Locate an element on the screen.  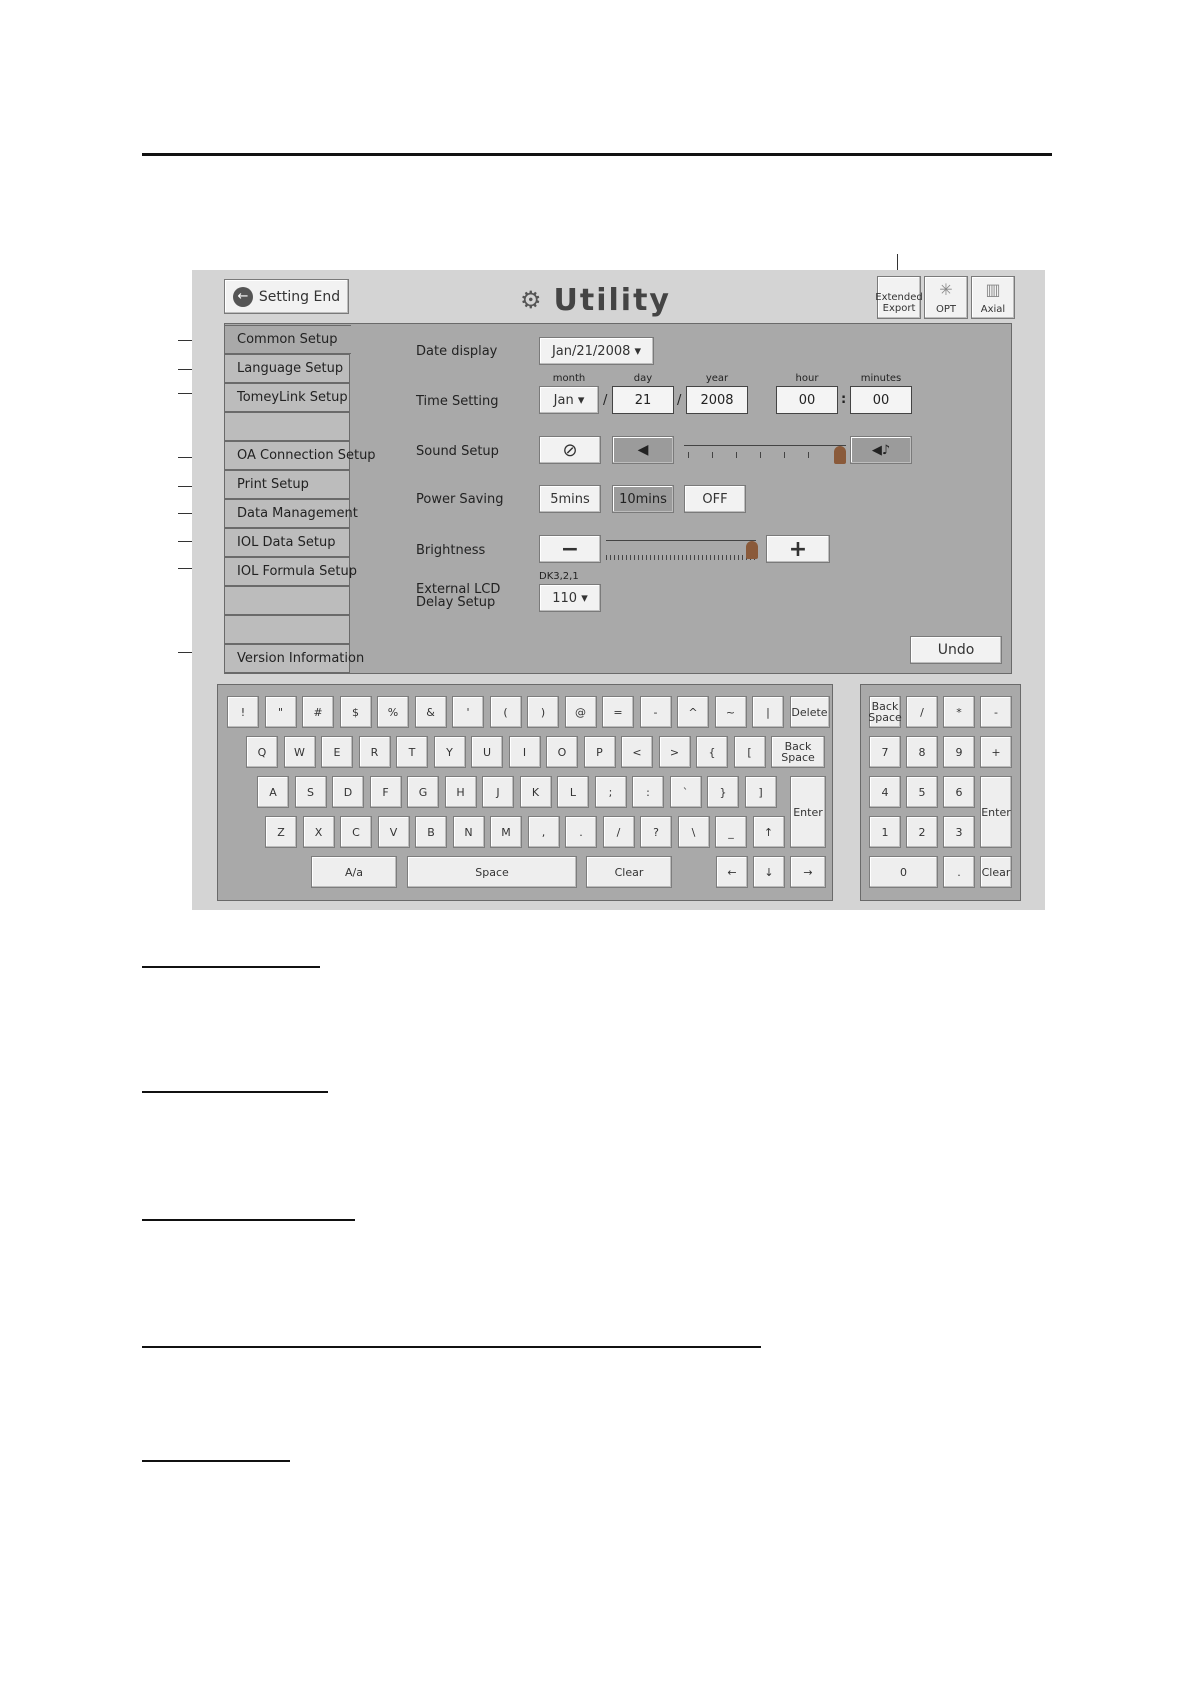
volume-up-button: ◀♪ is located at coordinates (881, 450).